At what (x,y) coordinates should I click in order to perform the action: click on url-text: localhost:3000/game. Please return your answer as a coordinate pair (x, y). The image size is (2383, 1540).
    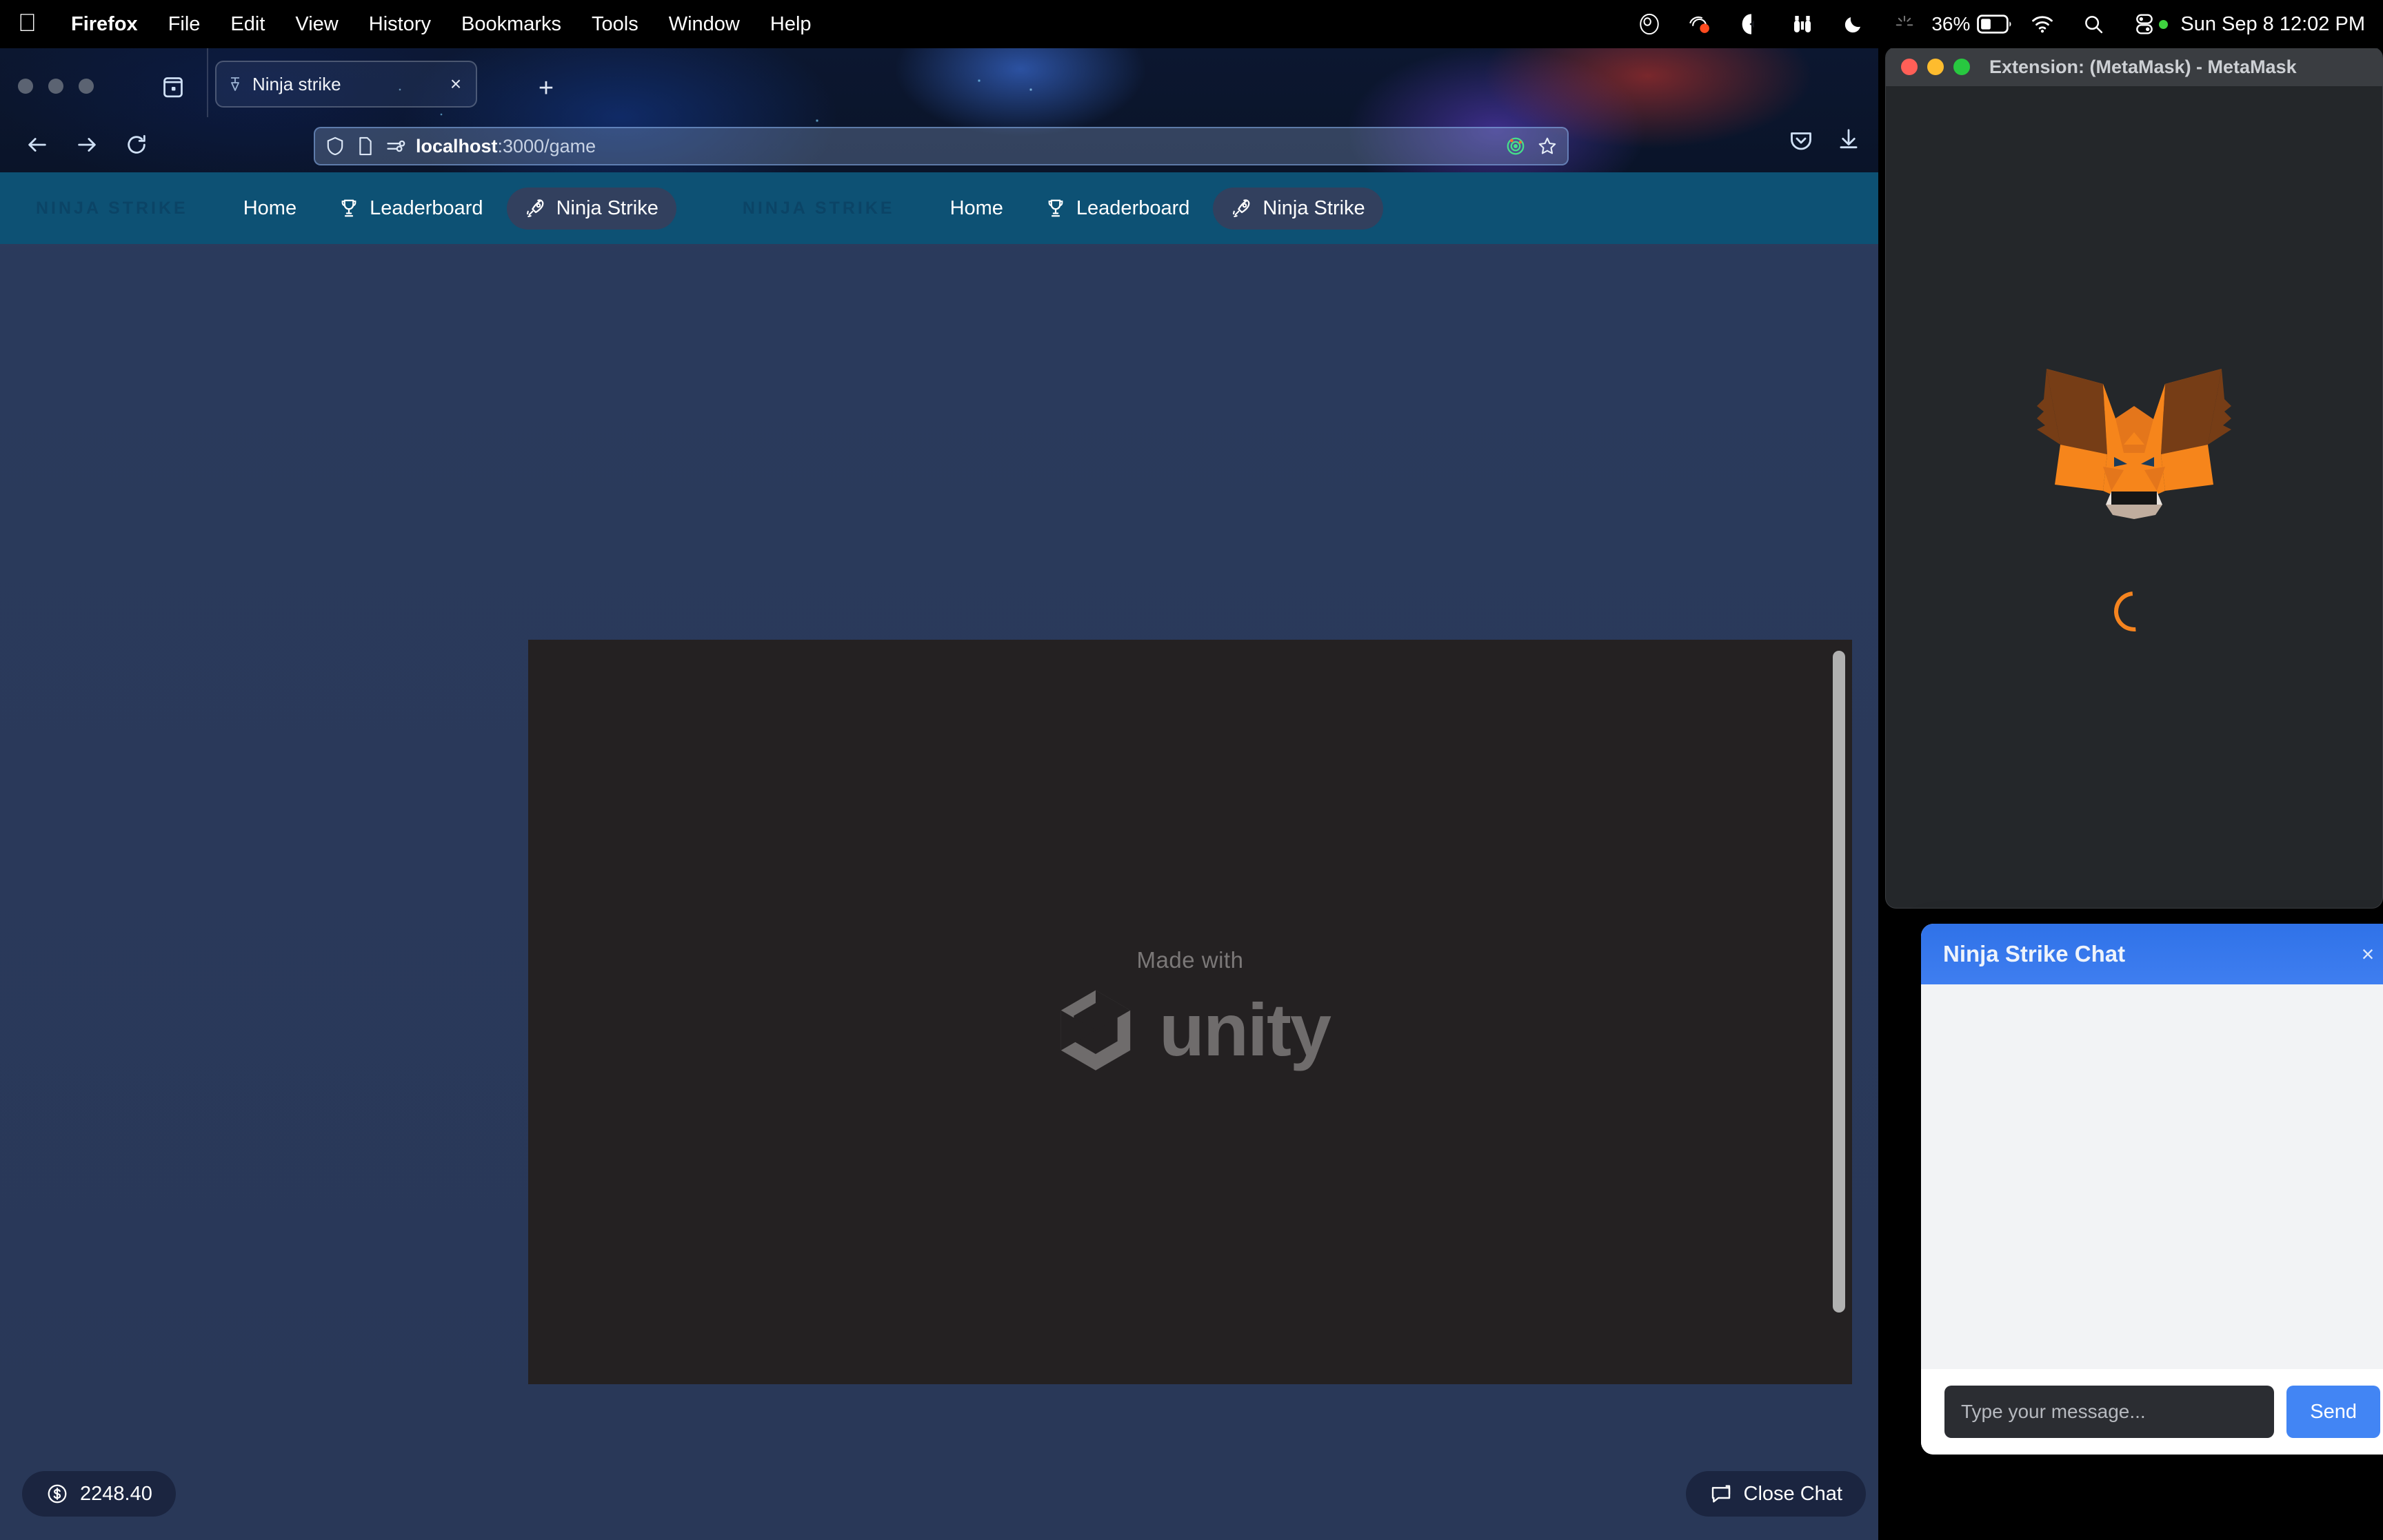
    Looking at the image, I should click on (956, 147).